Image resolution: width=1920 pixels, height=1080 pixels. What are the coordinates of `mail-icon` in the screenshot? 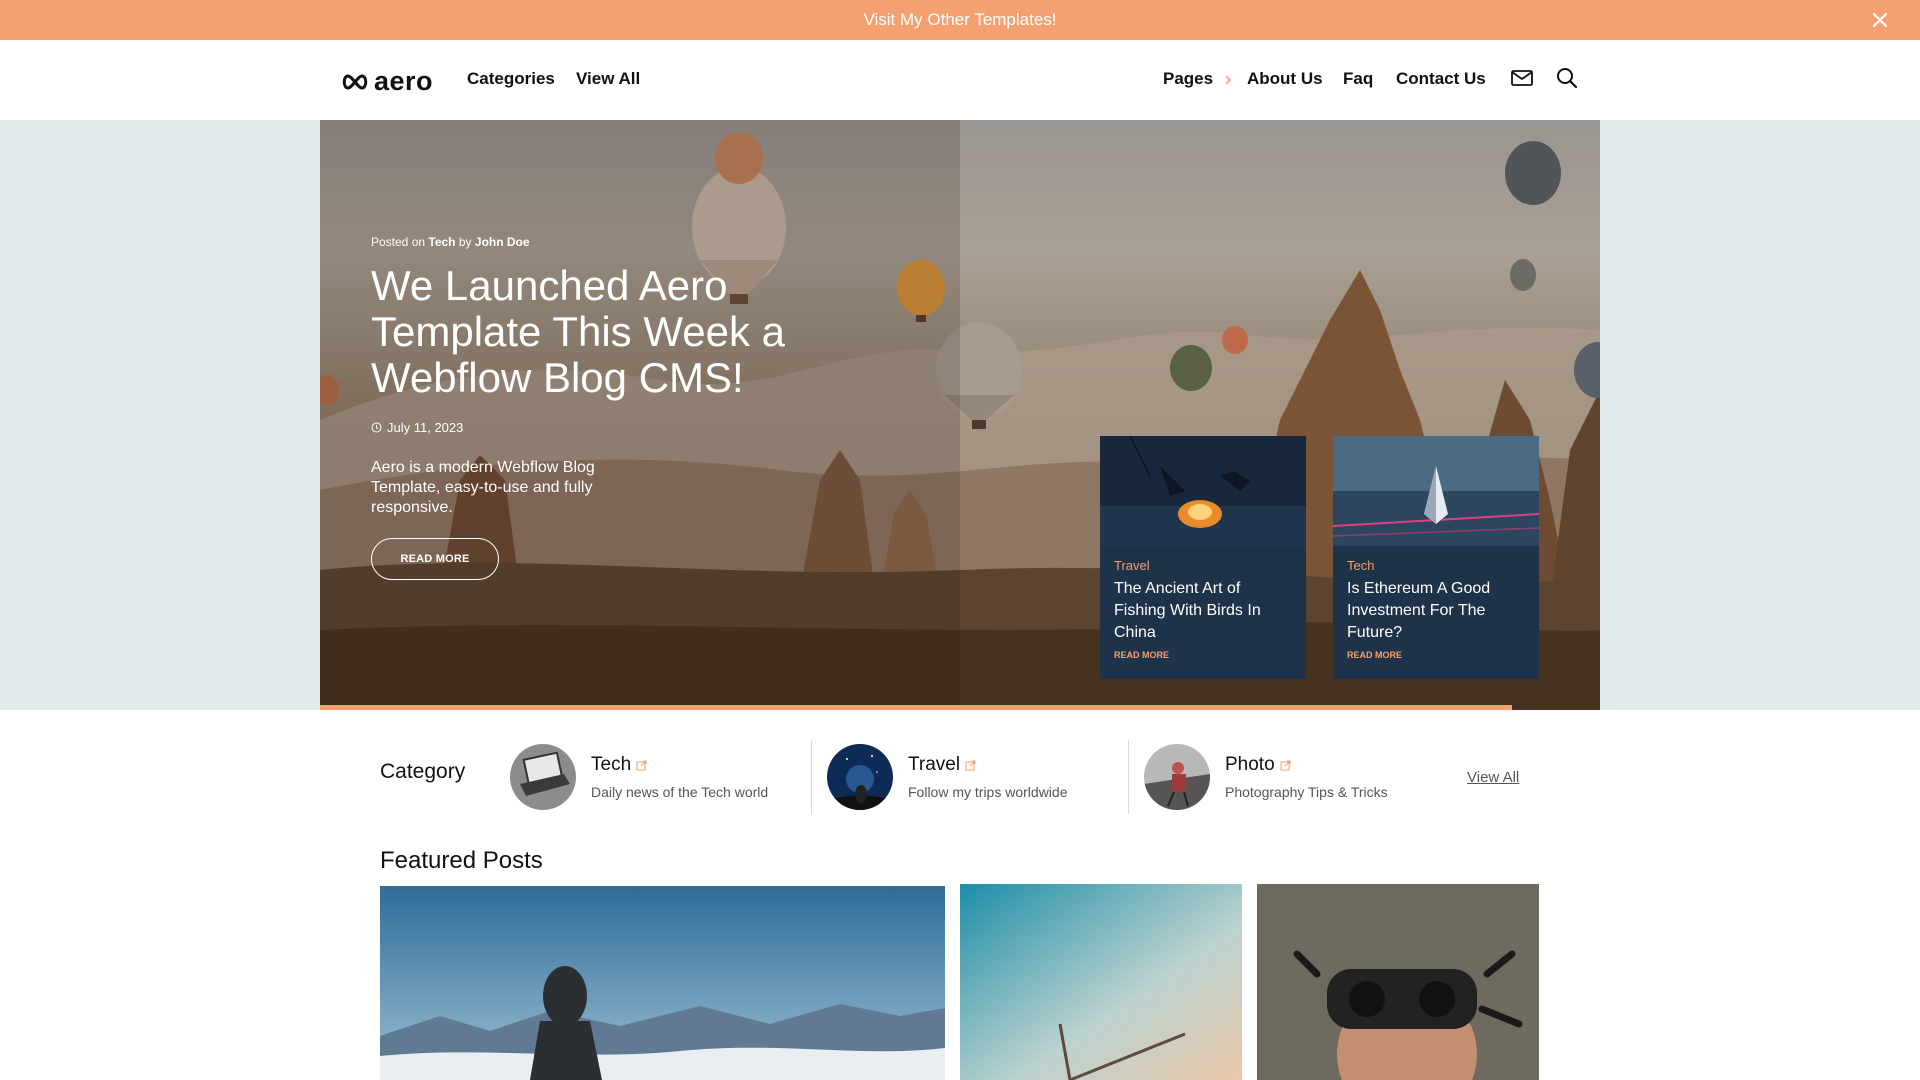 It's located at (1522, 78).